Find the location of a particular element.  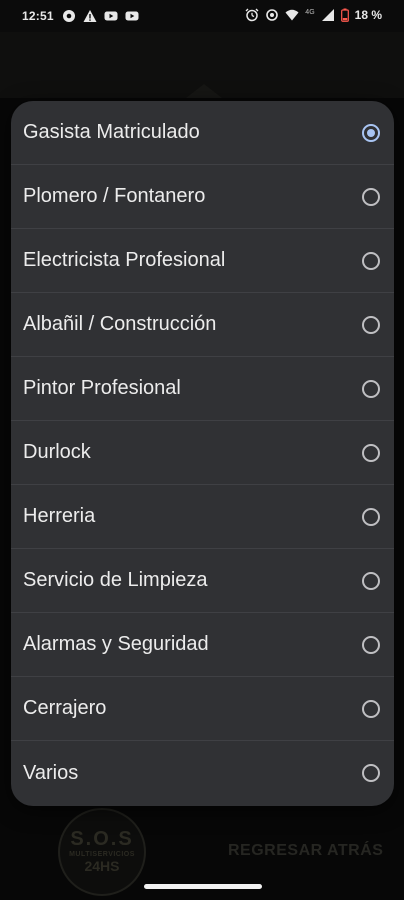

option-varios: Varios is located at coordinates (202, 773).